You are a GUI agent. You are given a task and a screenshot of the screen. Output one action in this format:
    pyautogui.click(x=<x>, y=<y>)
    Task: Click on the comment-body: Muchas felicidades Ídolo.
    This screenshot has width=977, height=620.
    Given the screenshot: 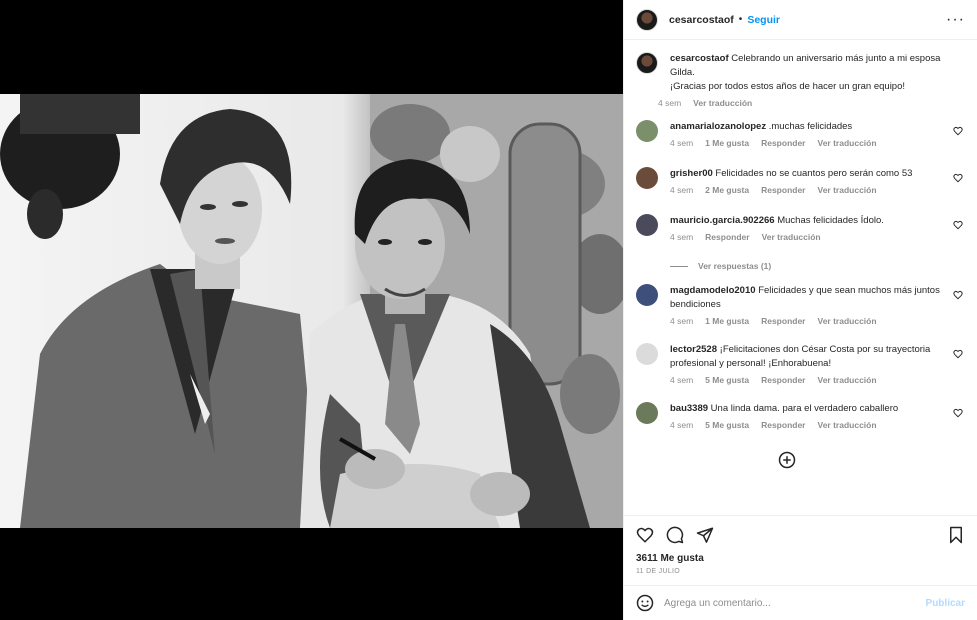 What is the action you would take?
    pyautogui.click(x=830, y=220)
    